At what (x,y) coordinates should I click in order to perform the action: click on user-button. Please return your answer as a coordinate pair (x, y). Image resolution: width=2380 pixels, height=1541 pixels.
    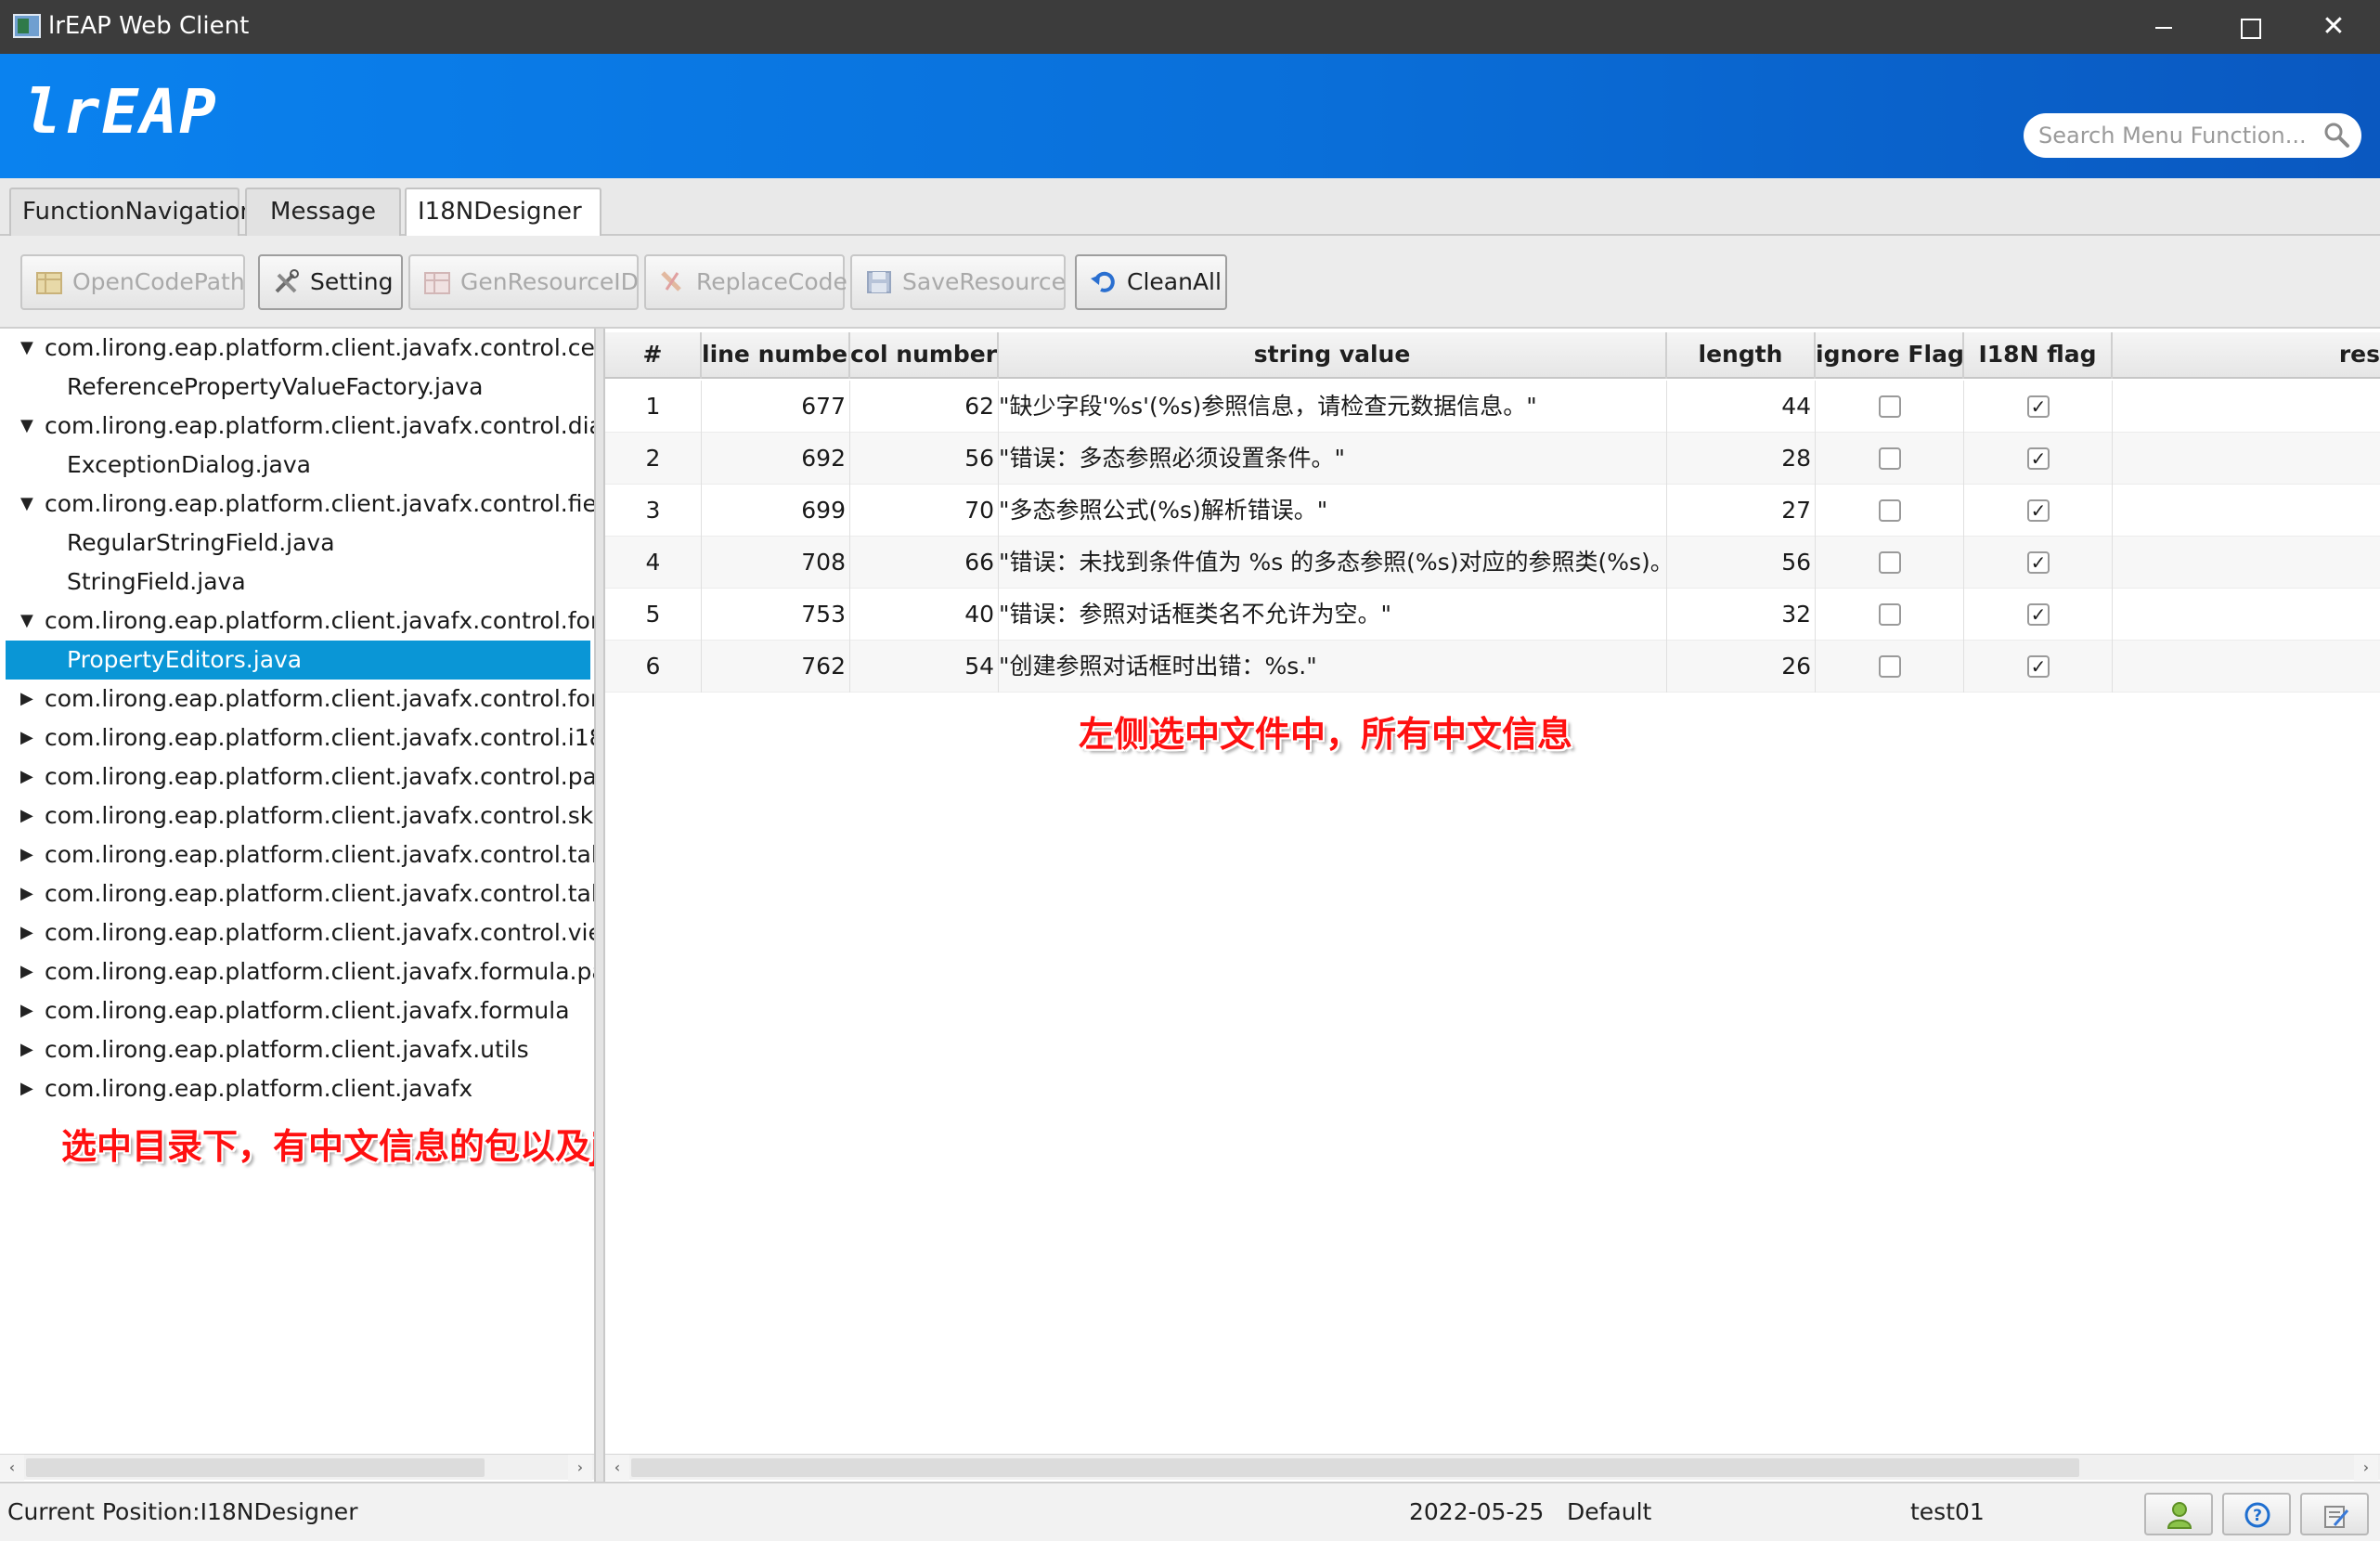
    Looking at the image, I should click on (2178, 1514).